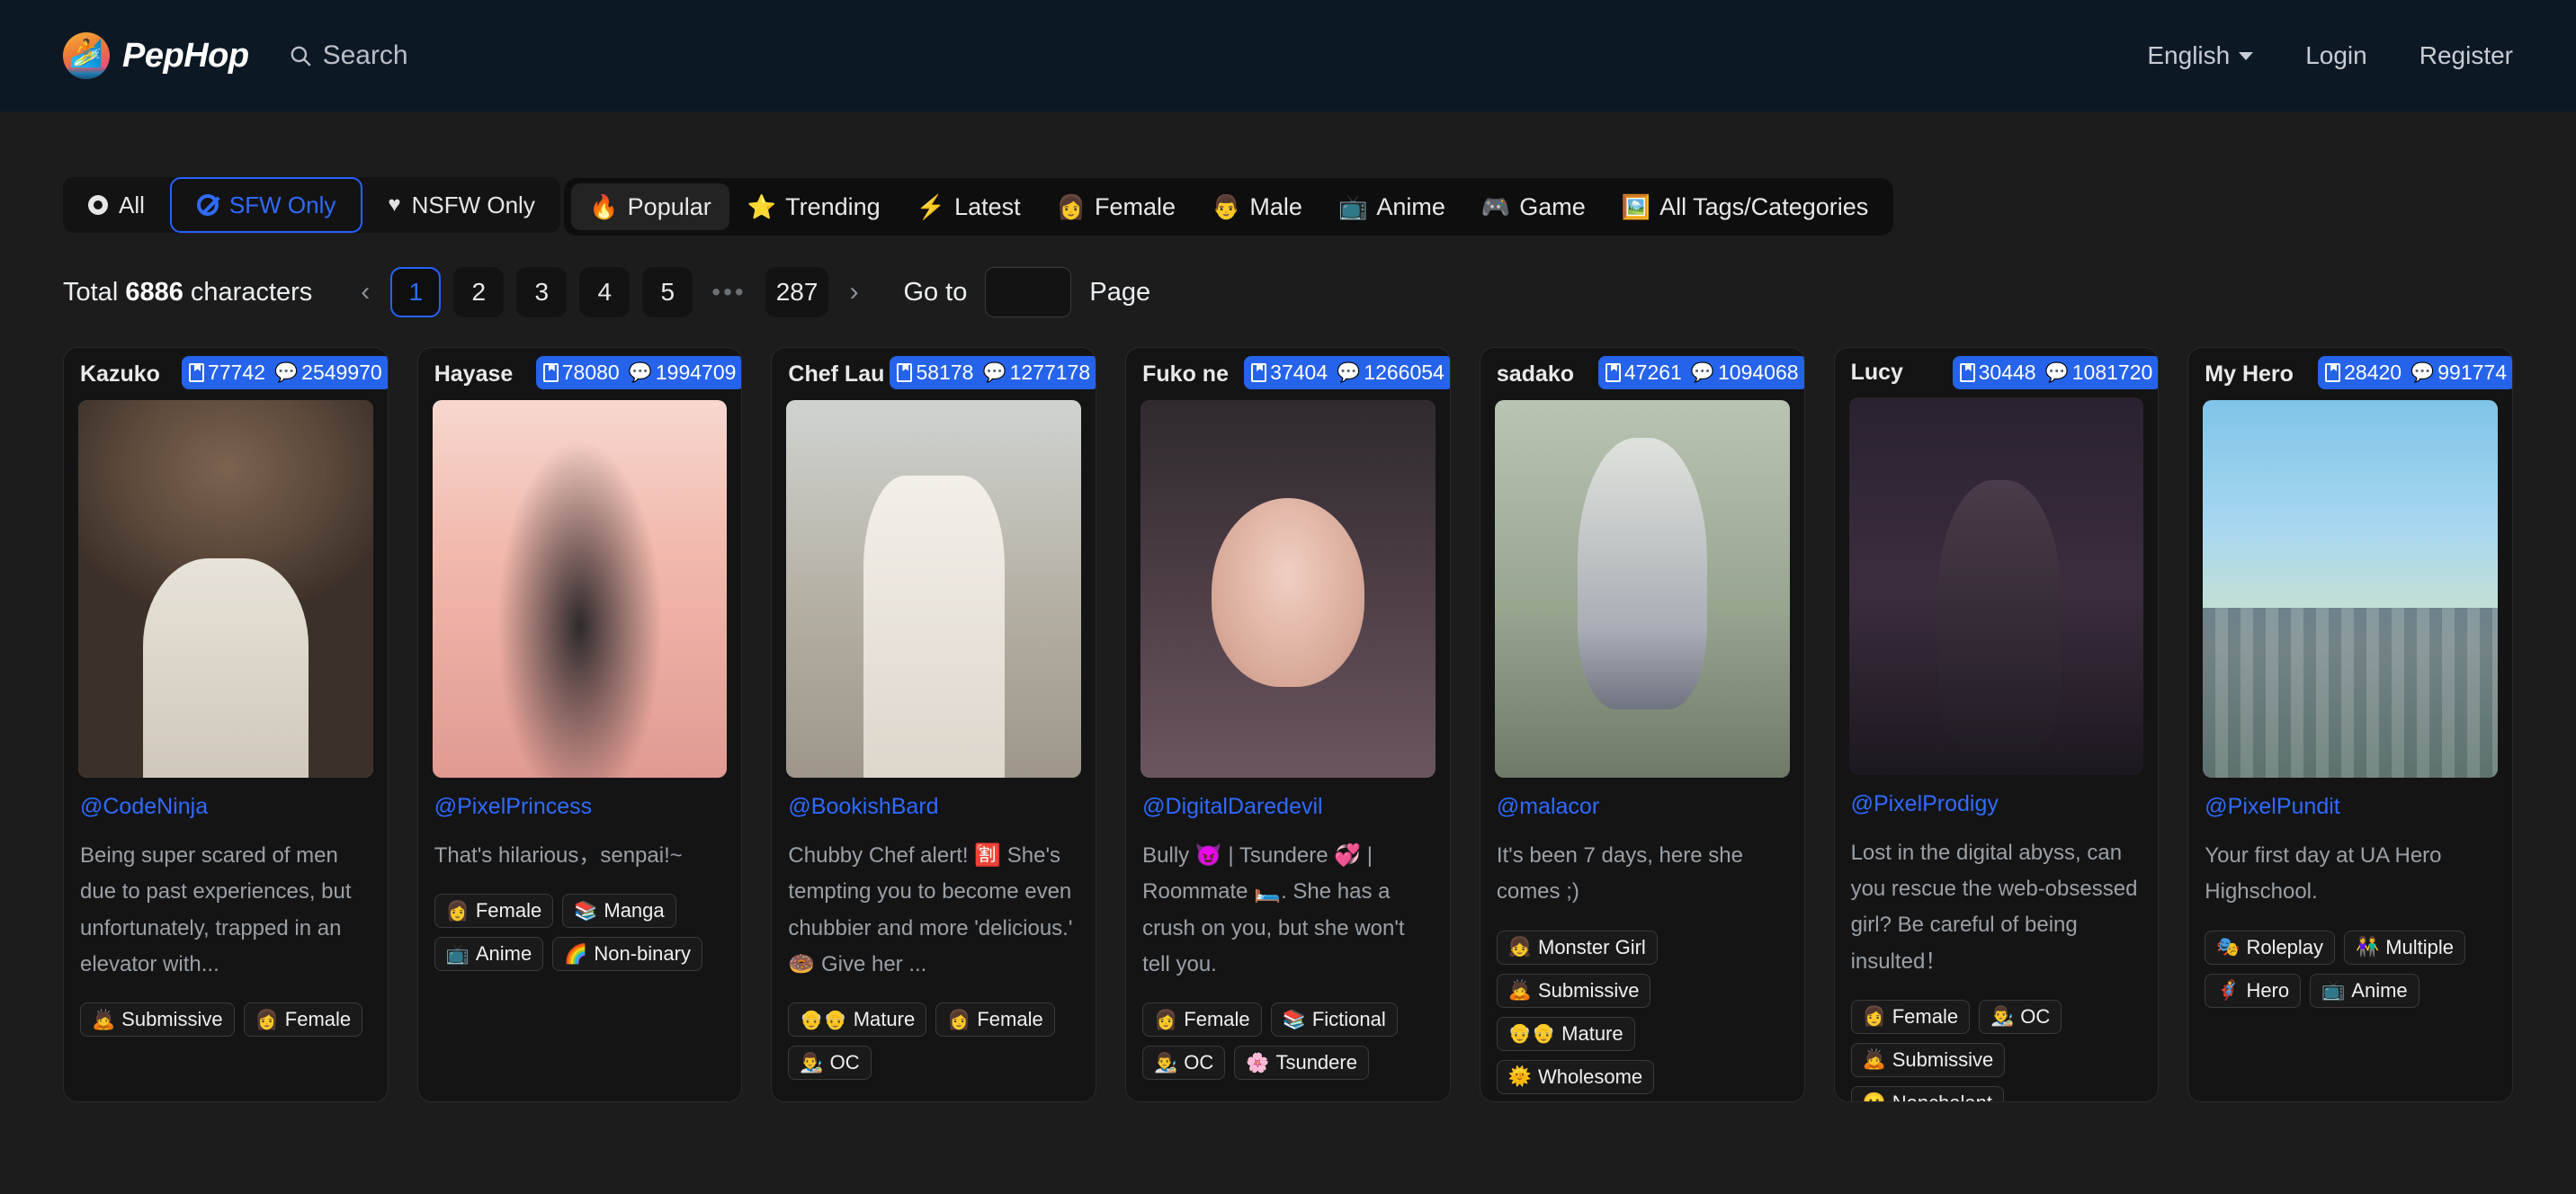  What do you see at coordinates (479, 292) in the screenshot?
I see `page-button-2: 2` at bounding box center [479, 292].